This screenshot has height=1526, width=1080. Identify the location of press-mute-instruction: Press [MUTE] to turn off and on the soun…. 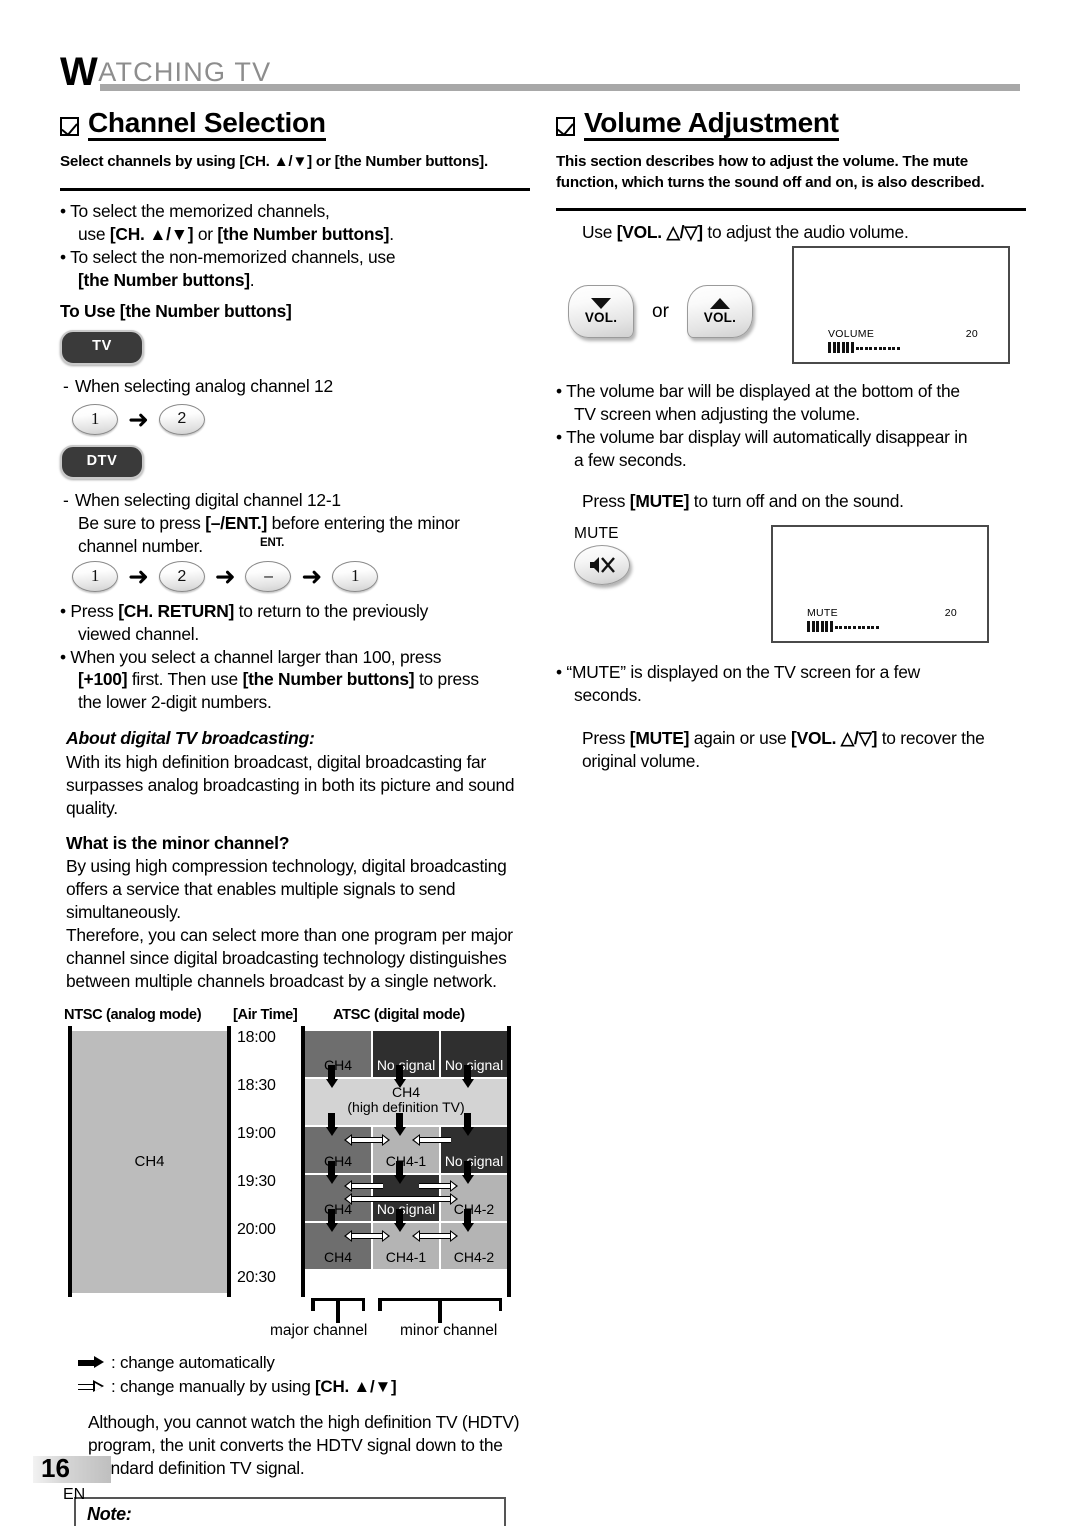
(743, 500).